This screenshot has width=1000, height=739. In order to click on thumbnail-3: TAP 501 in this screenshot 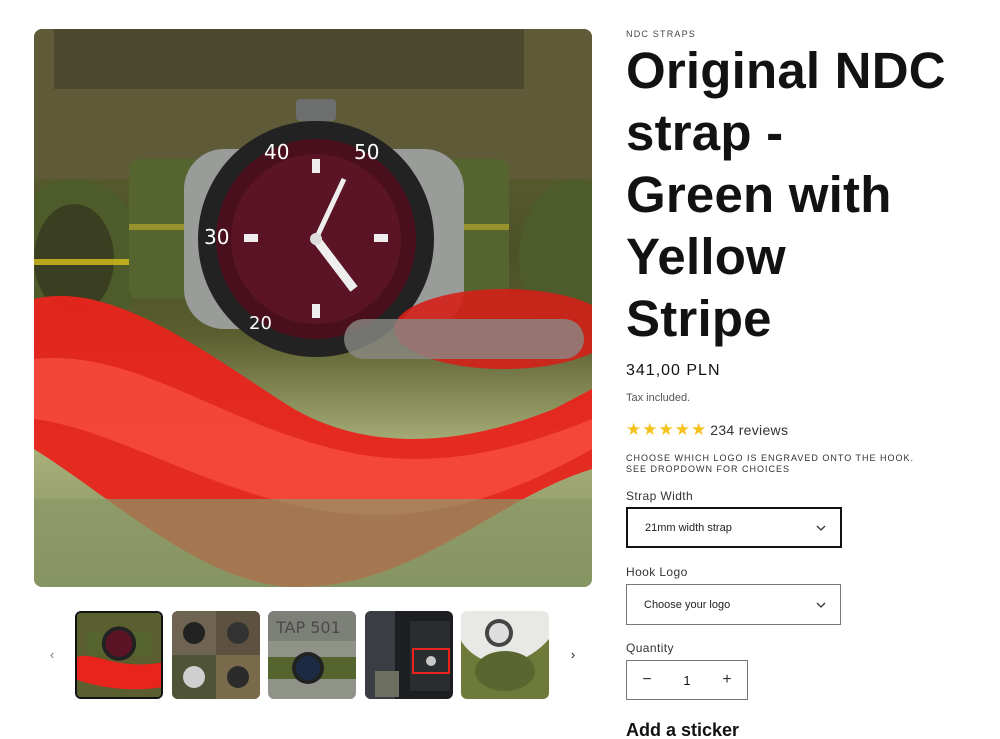, I will do `click(312, 655)`.